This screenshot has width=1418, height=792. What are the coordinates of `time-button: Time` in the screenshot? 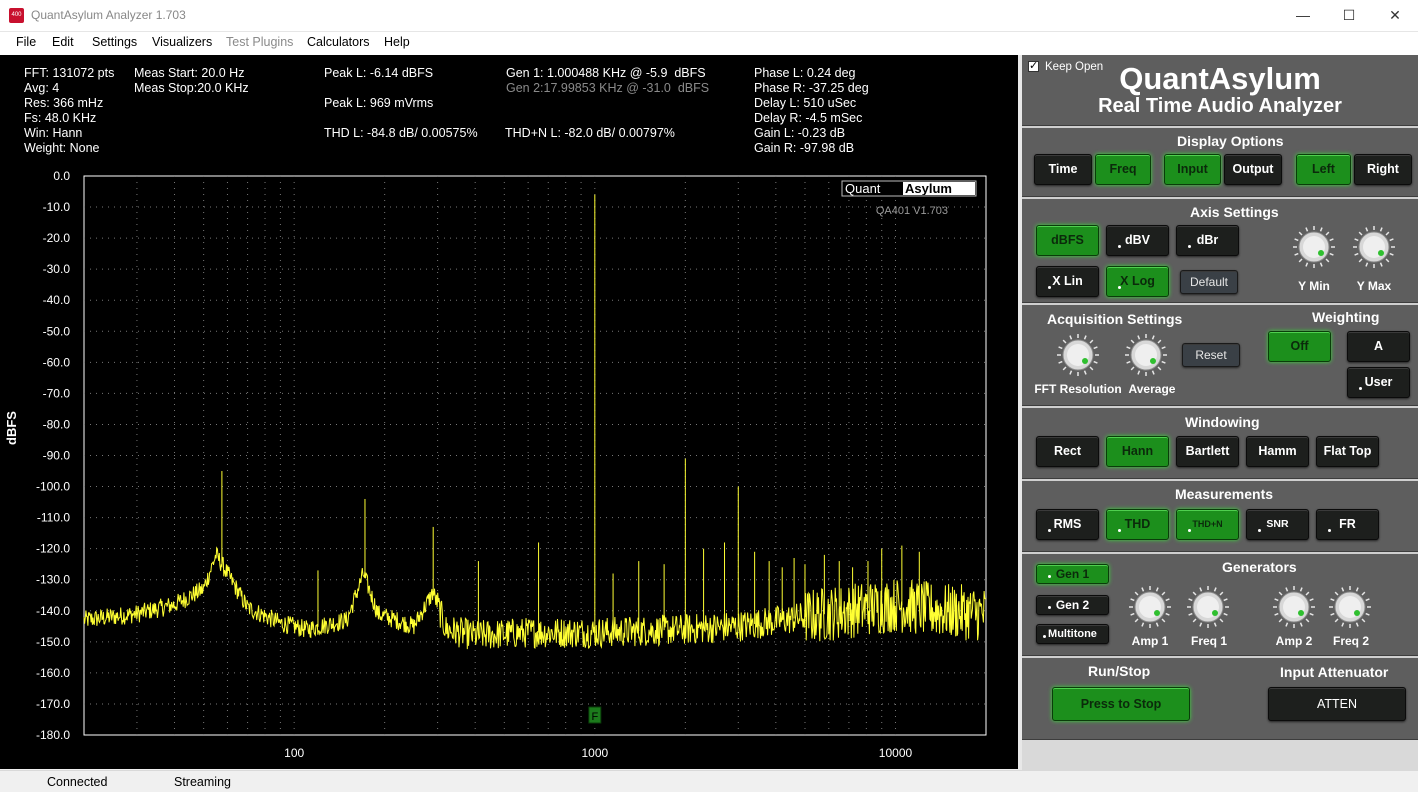 It's located at (1063, 169).